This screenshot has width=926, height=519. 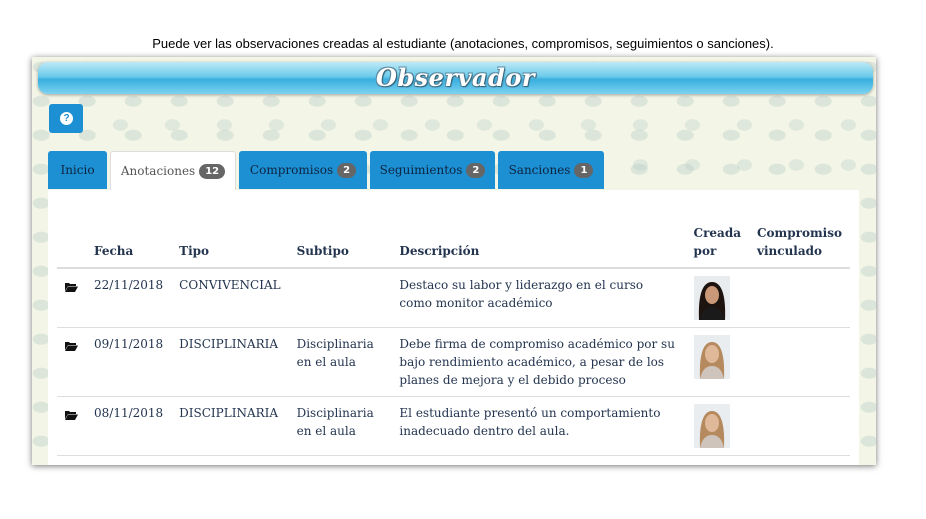 I want to click on question-circle-icon: ?, so click(x=66, y=118).